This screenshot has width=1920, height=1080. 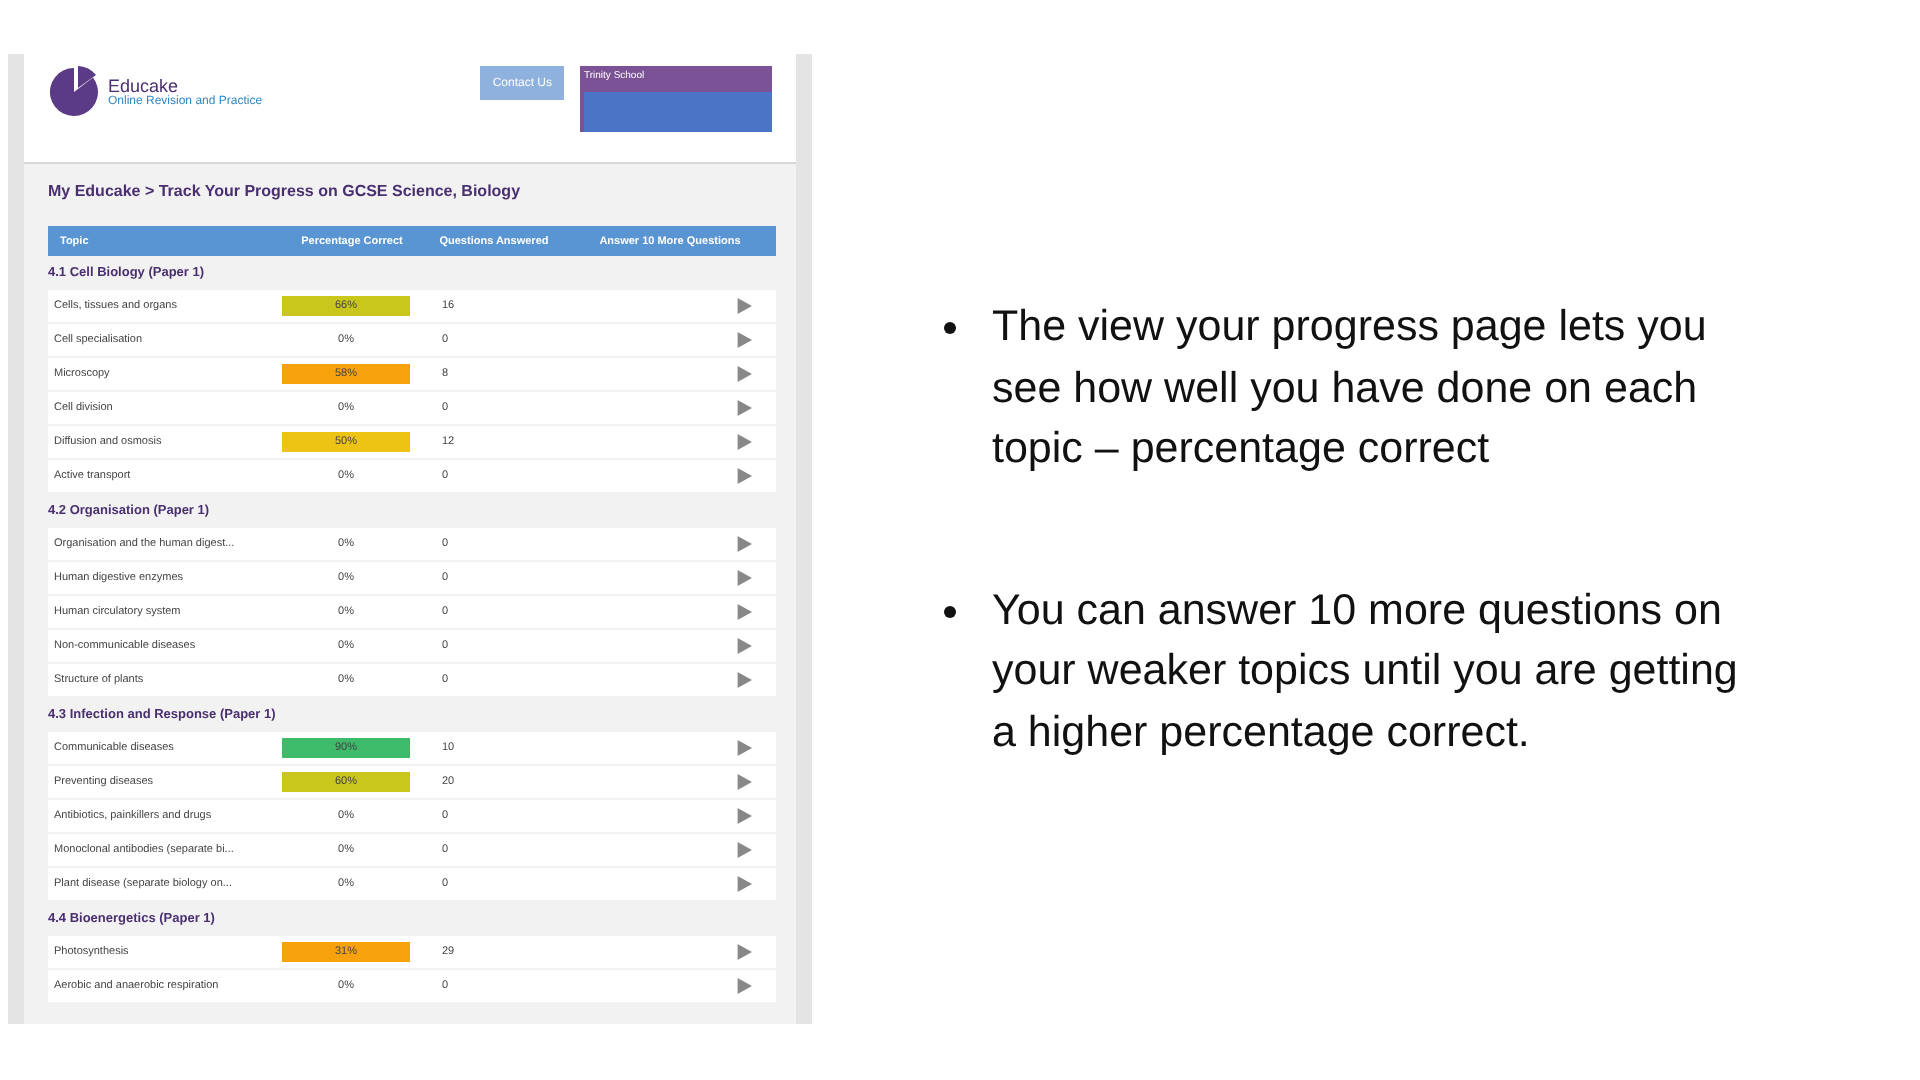 What do you see at coordinates (74, 92) in the screenshot?
I see `pie-logo-icon` at bounding box center [74, 92].